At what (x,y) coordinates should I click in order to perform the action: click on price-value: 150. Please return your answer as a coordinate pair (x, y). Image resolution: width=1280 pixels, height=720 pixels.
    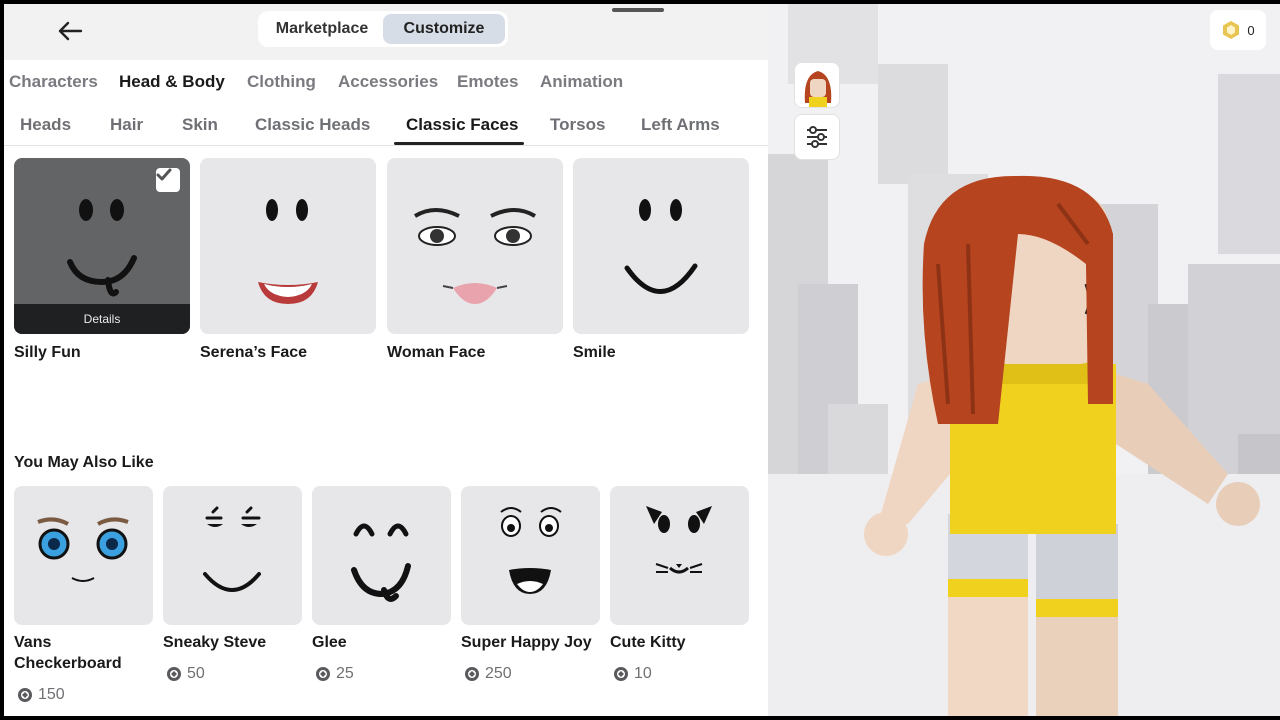
    Looking at the image, I should click on (51, 694).